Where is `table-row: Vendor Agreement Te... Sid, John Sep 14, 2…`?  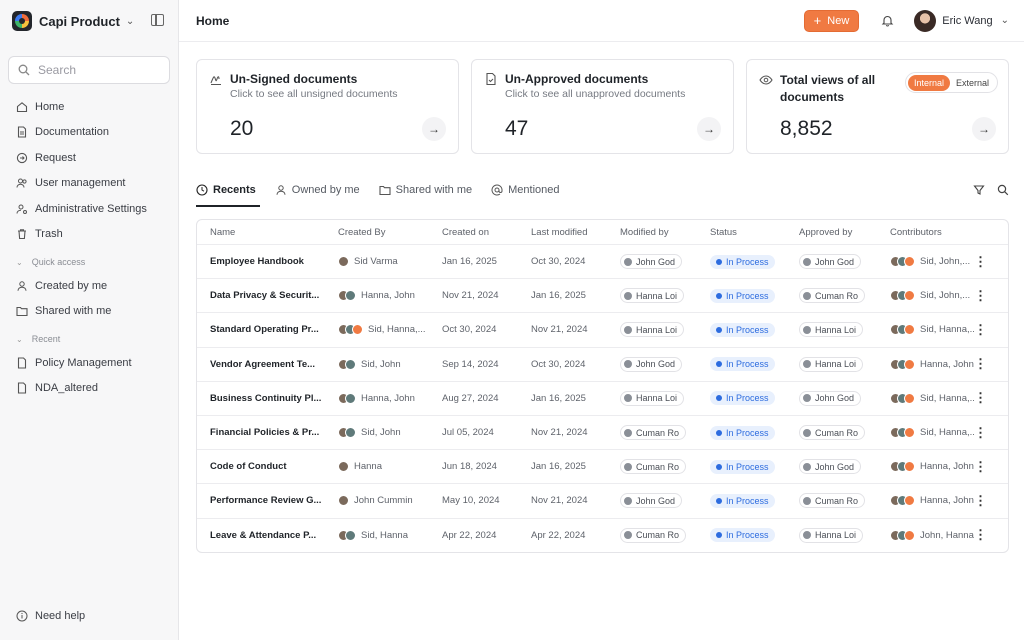
table-row: Vendor Agreement Te... Sid, John Sep 14, 2… is located at coordinates (602, 363).